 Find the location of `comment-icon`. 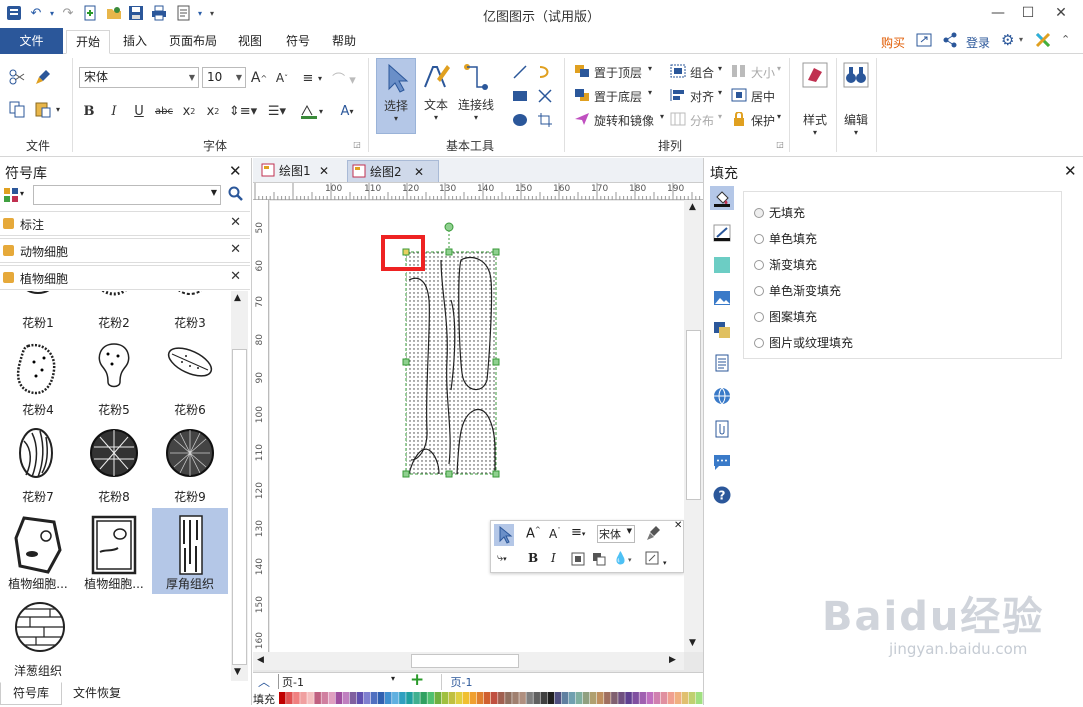

comment-icon is located at coordinates (722, 462).